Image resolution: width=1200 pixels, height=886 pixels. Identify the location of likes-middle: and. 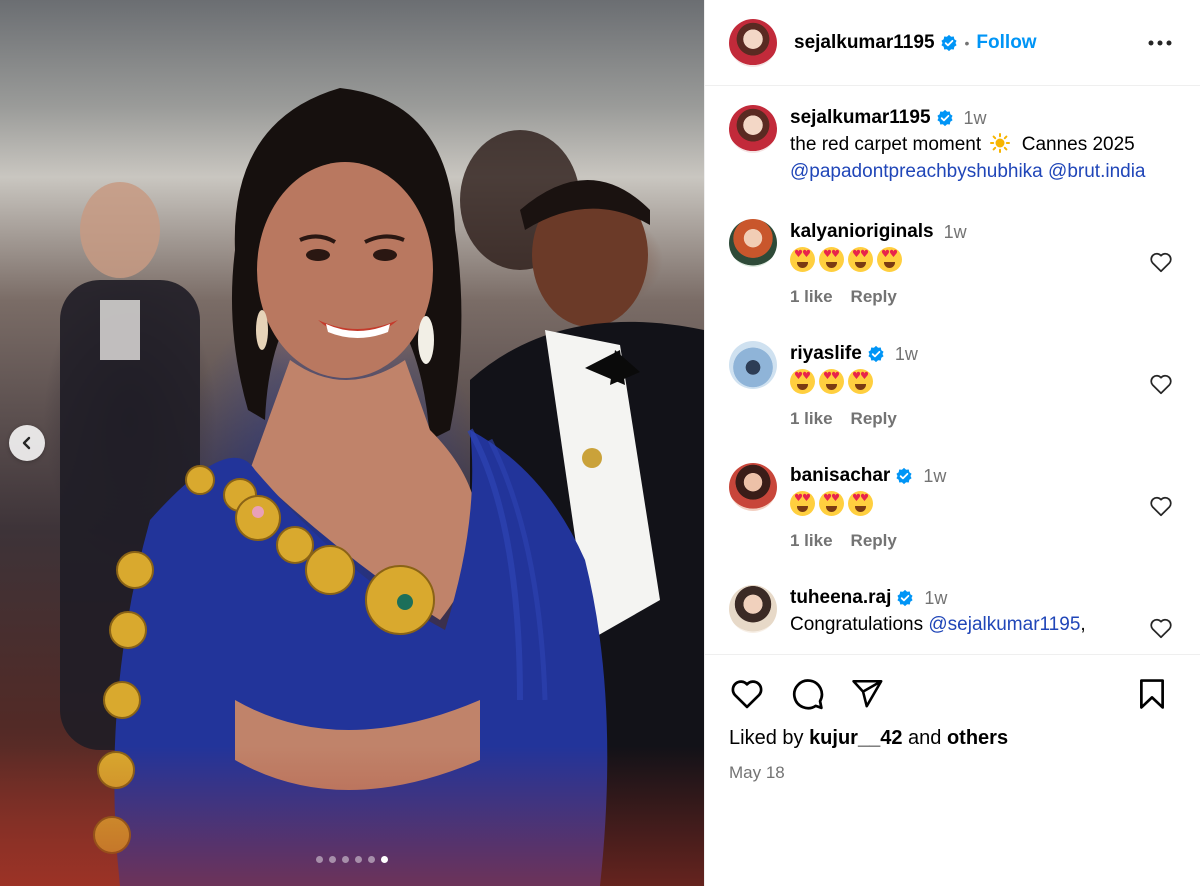
(925, 738).